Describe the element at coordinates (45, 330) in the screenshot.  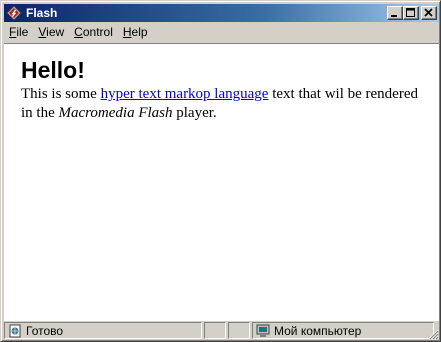
I see `status-text: Готово` at that location.